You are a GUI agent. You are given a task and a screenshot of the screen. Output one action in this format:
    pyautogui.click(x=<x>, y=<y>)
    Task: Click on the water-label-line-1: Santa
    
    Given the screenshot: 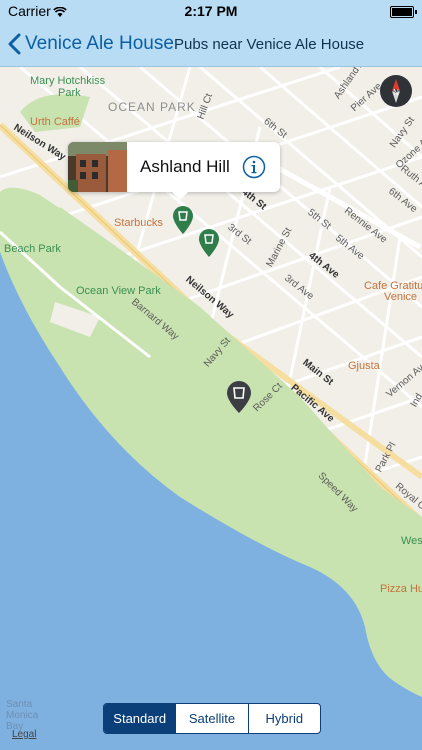 What is the action you would take?
    pyautogui.click(x=19, y=704)
    